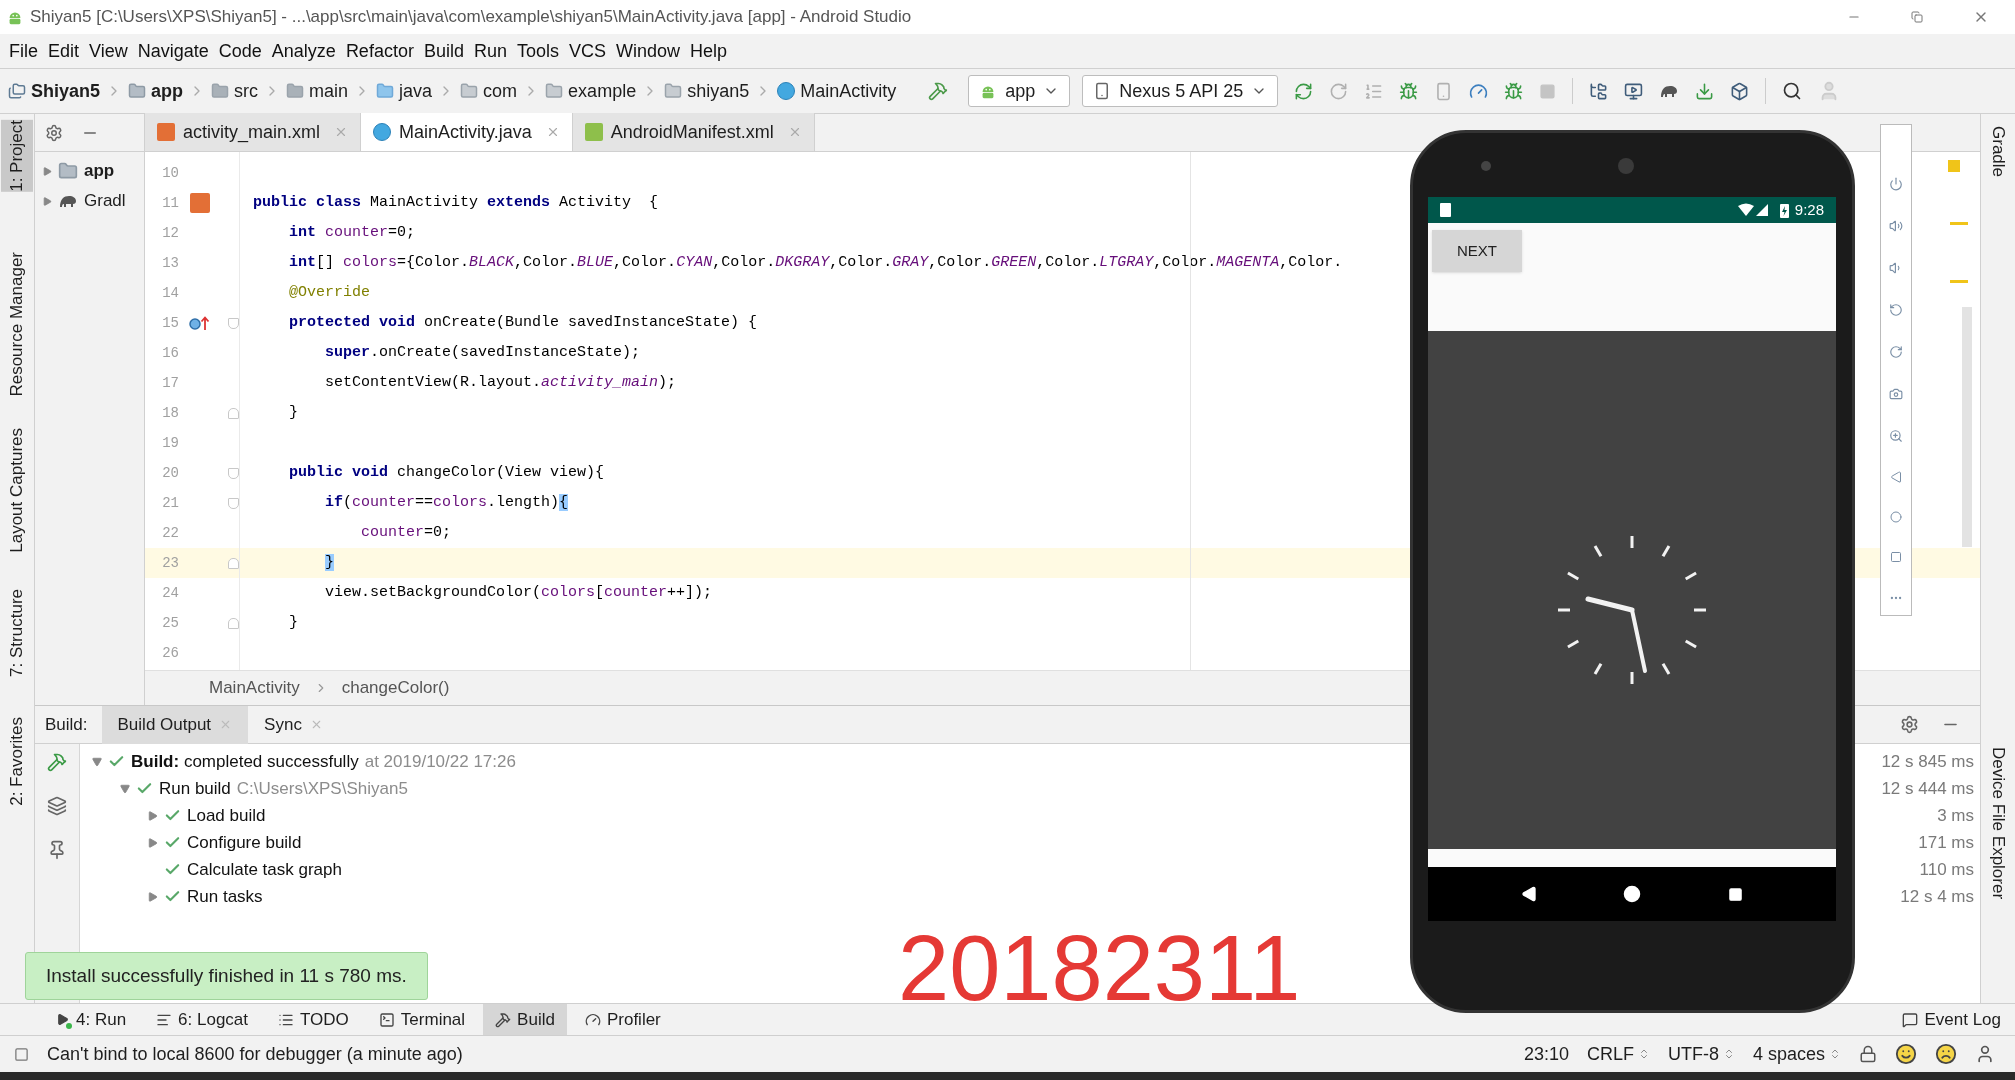  Describe the element at coordinates (591, 91) in the screenshot. I see `breadcrumb-item: example` at that location.